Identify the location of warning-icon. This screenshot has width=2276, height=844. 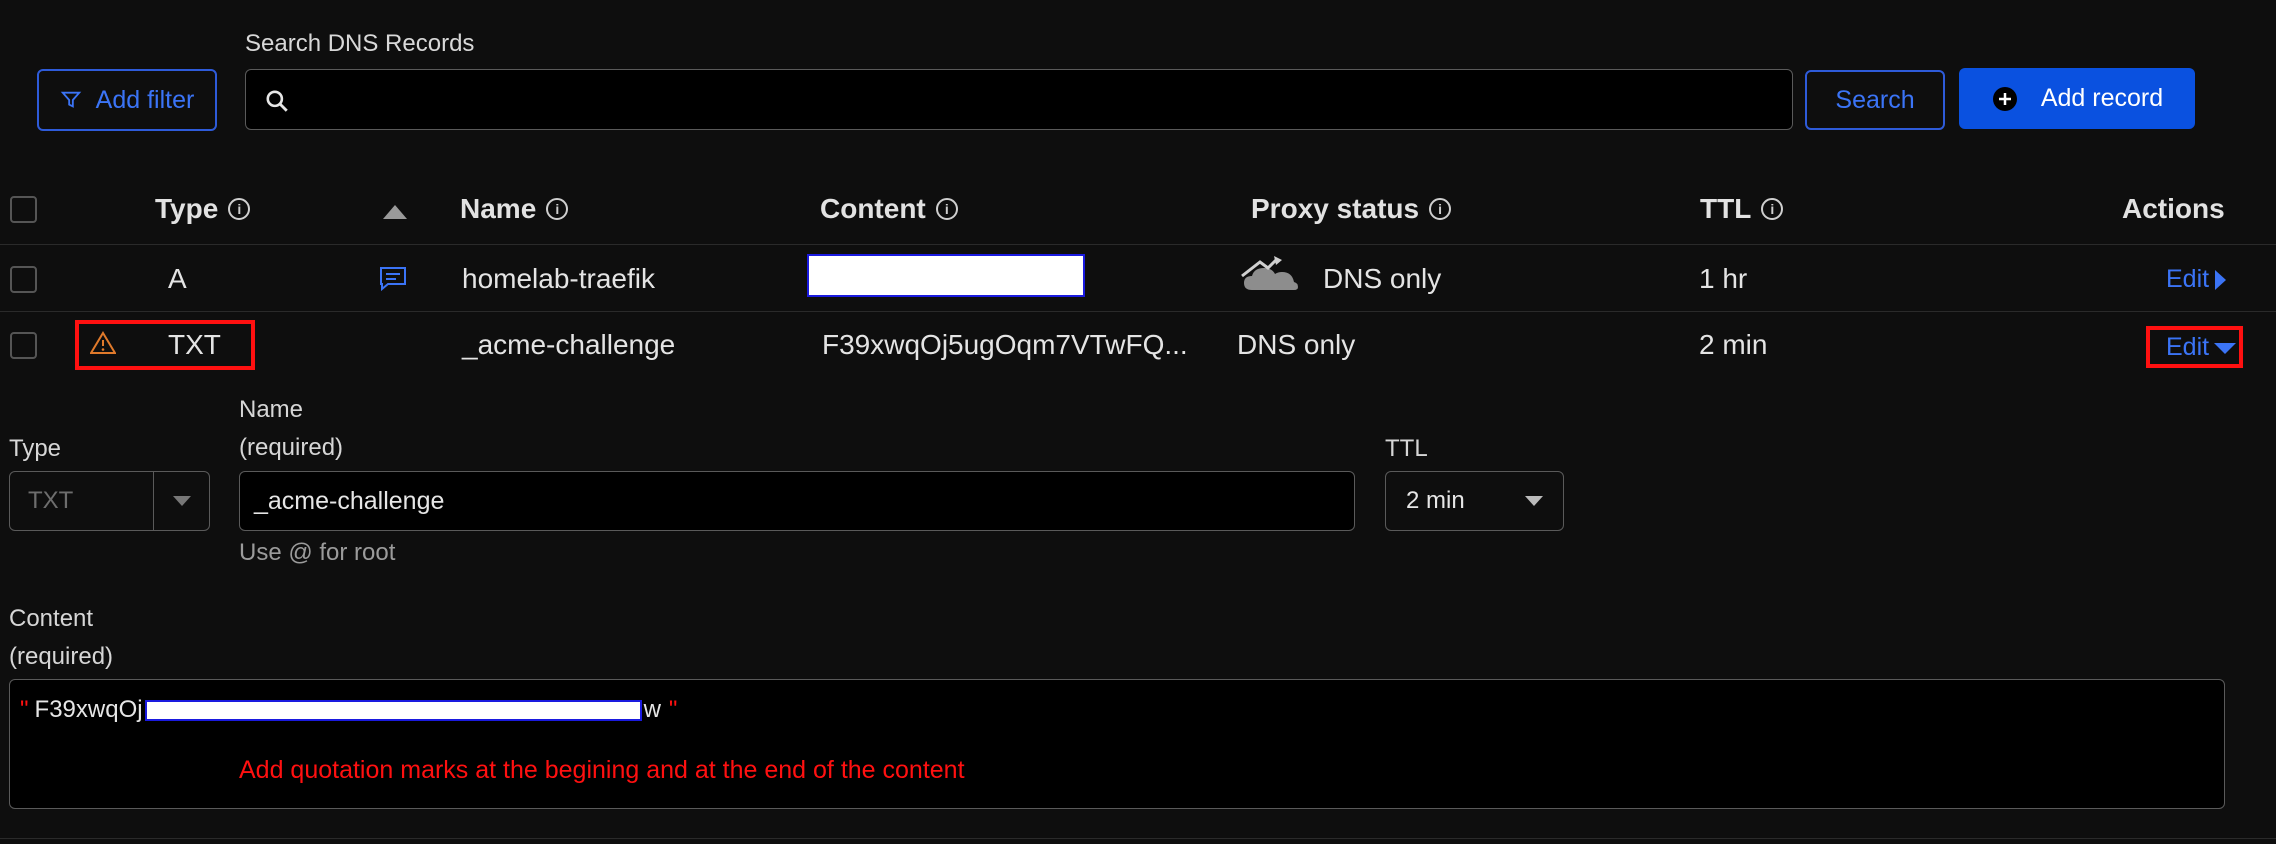
(103, 343).